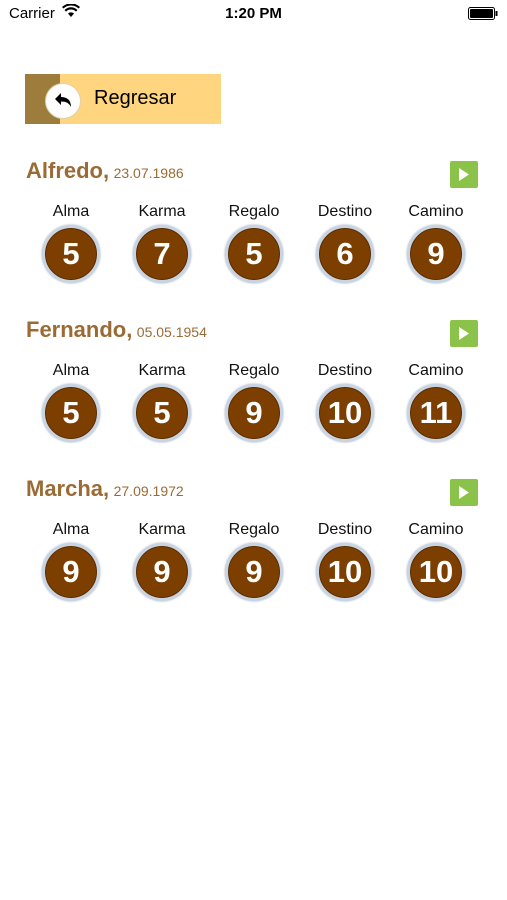 The width and height of the screenshot is (507, 900). I want to click on number-item: Alma 9, so click(71, 561).